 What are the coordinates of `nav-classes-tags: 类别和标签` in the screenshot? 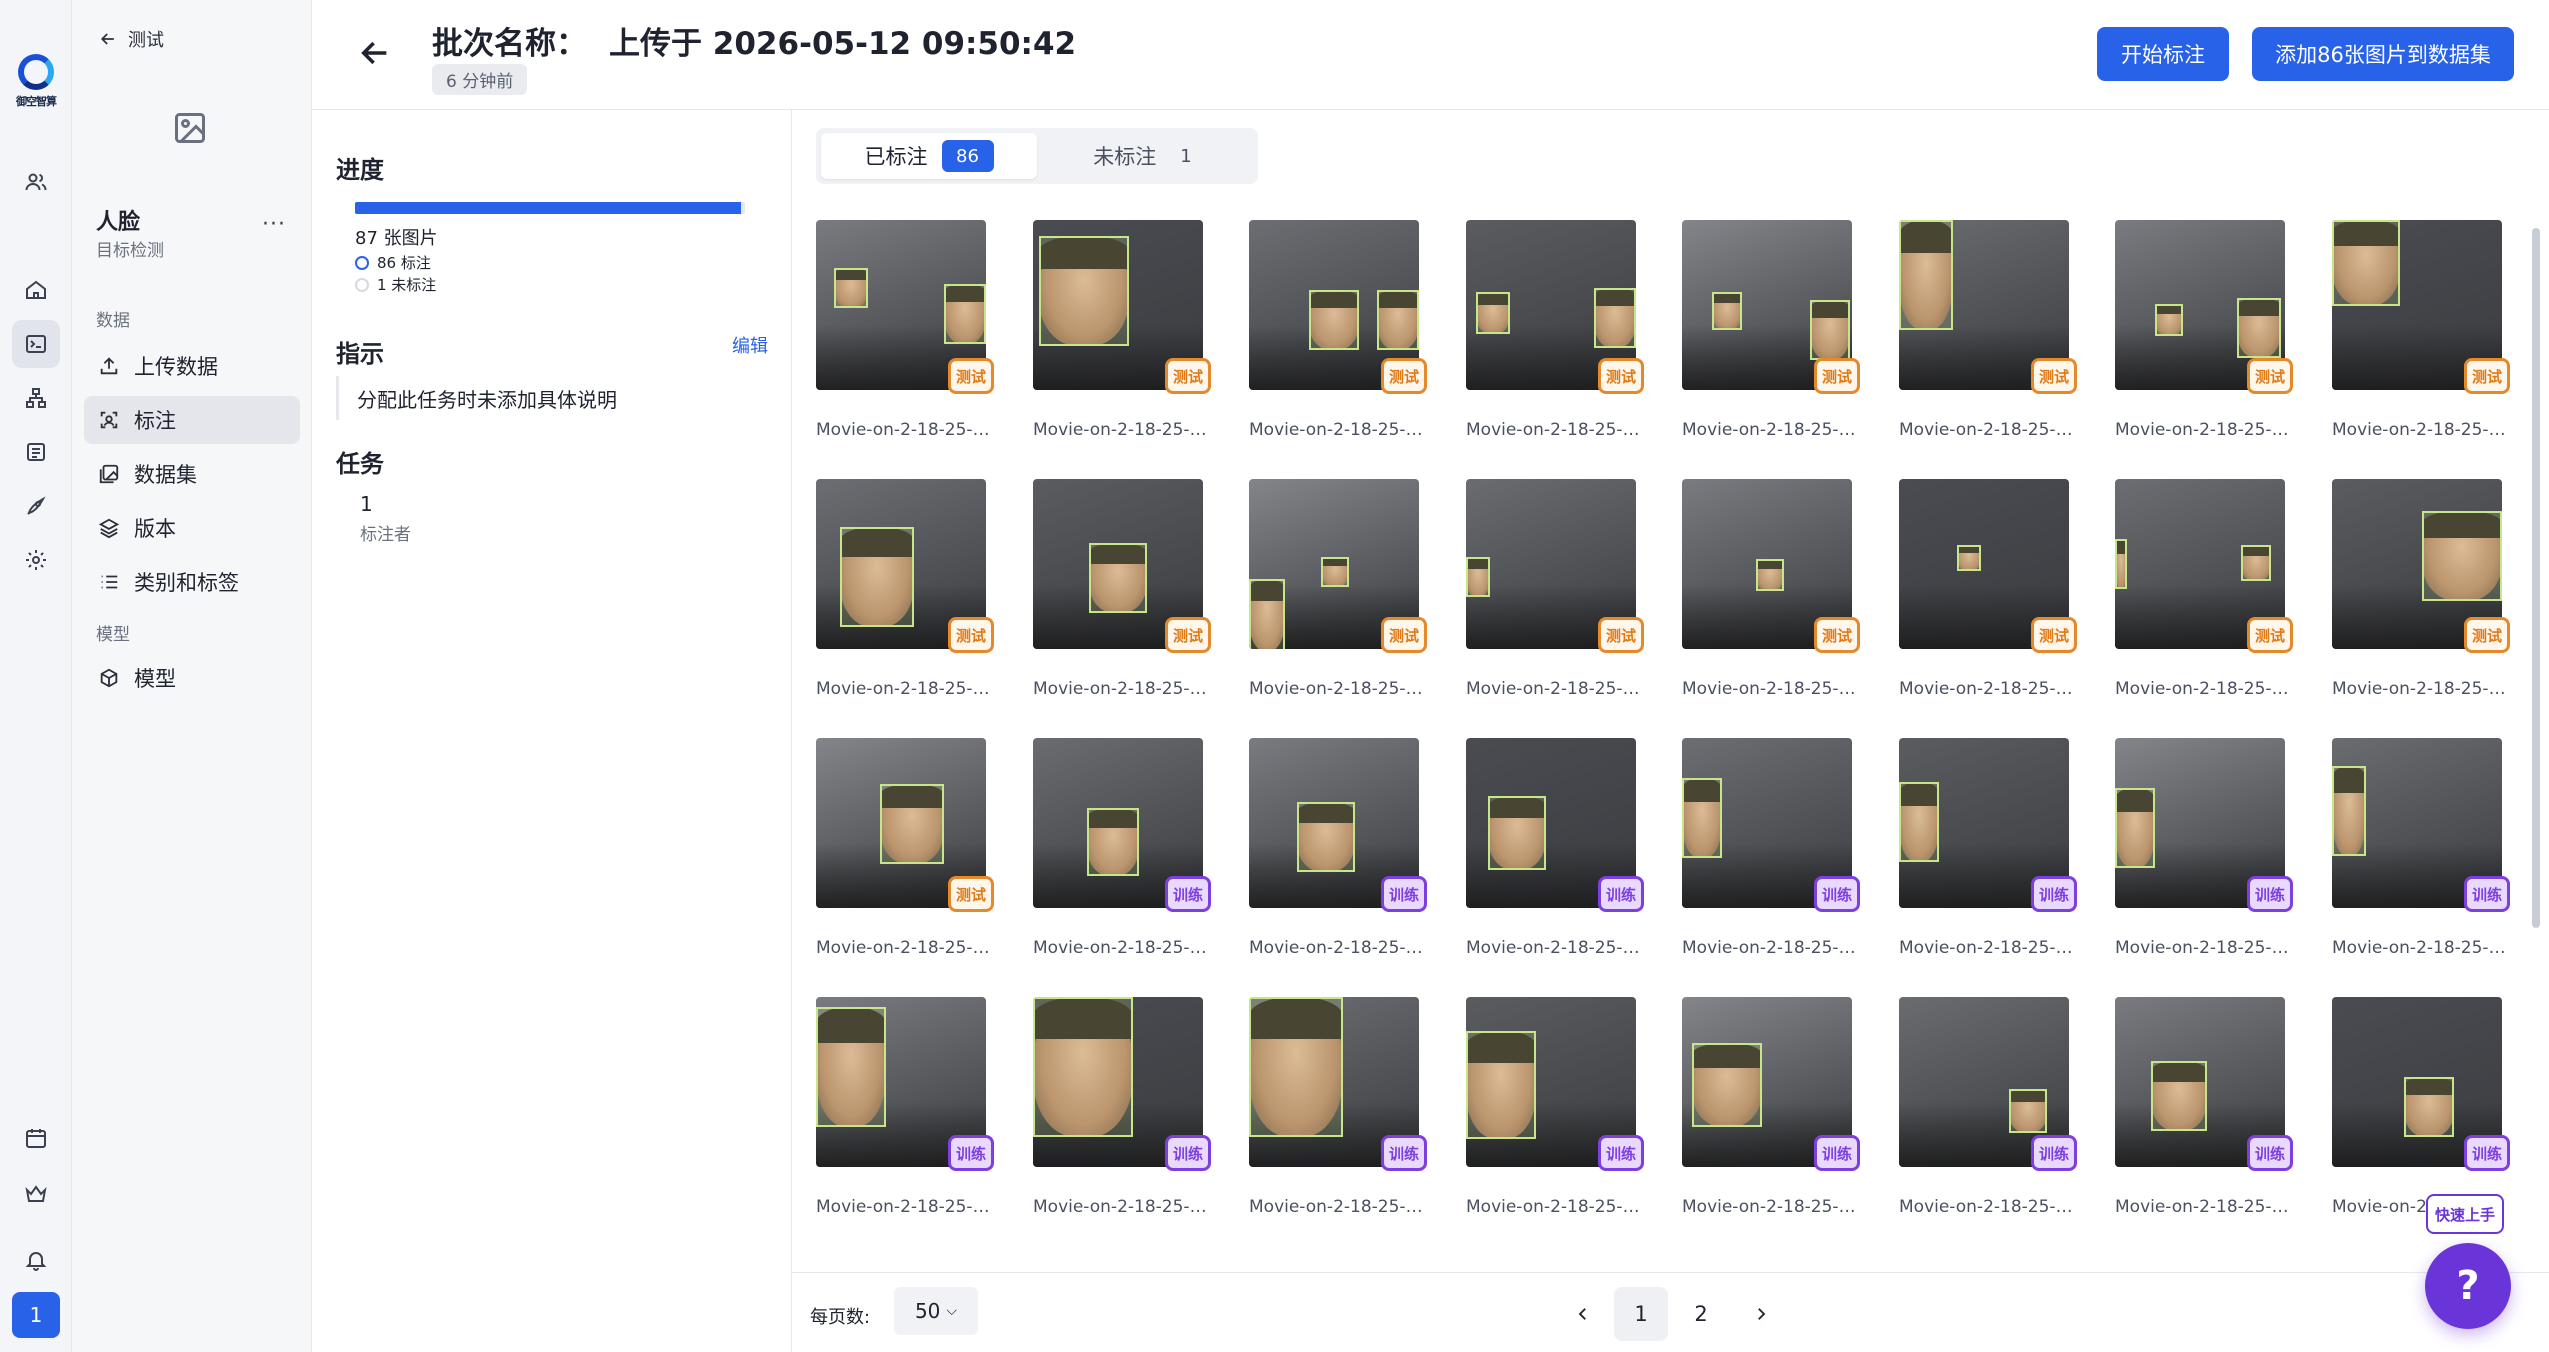 It's located at (192, 582).